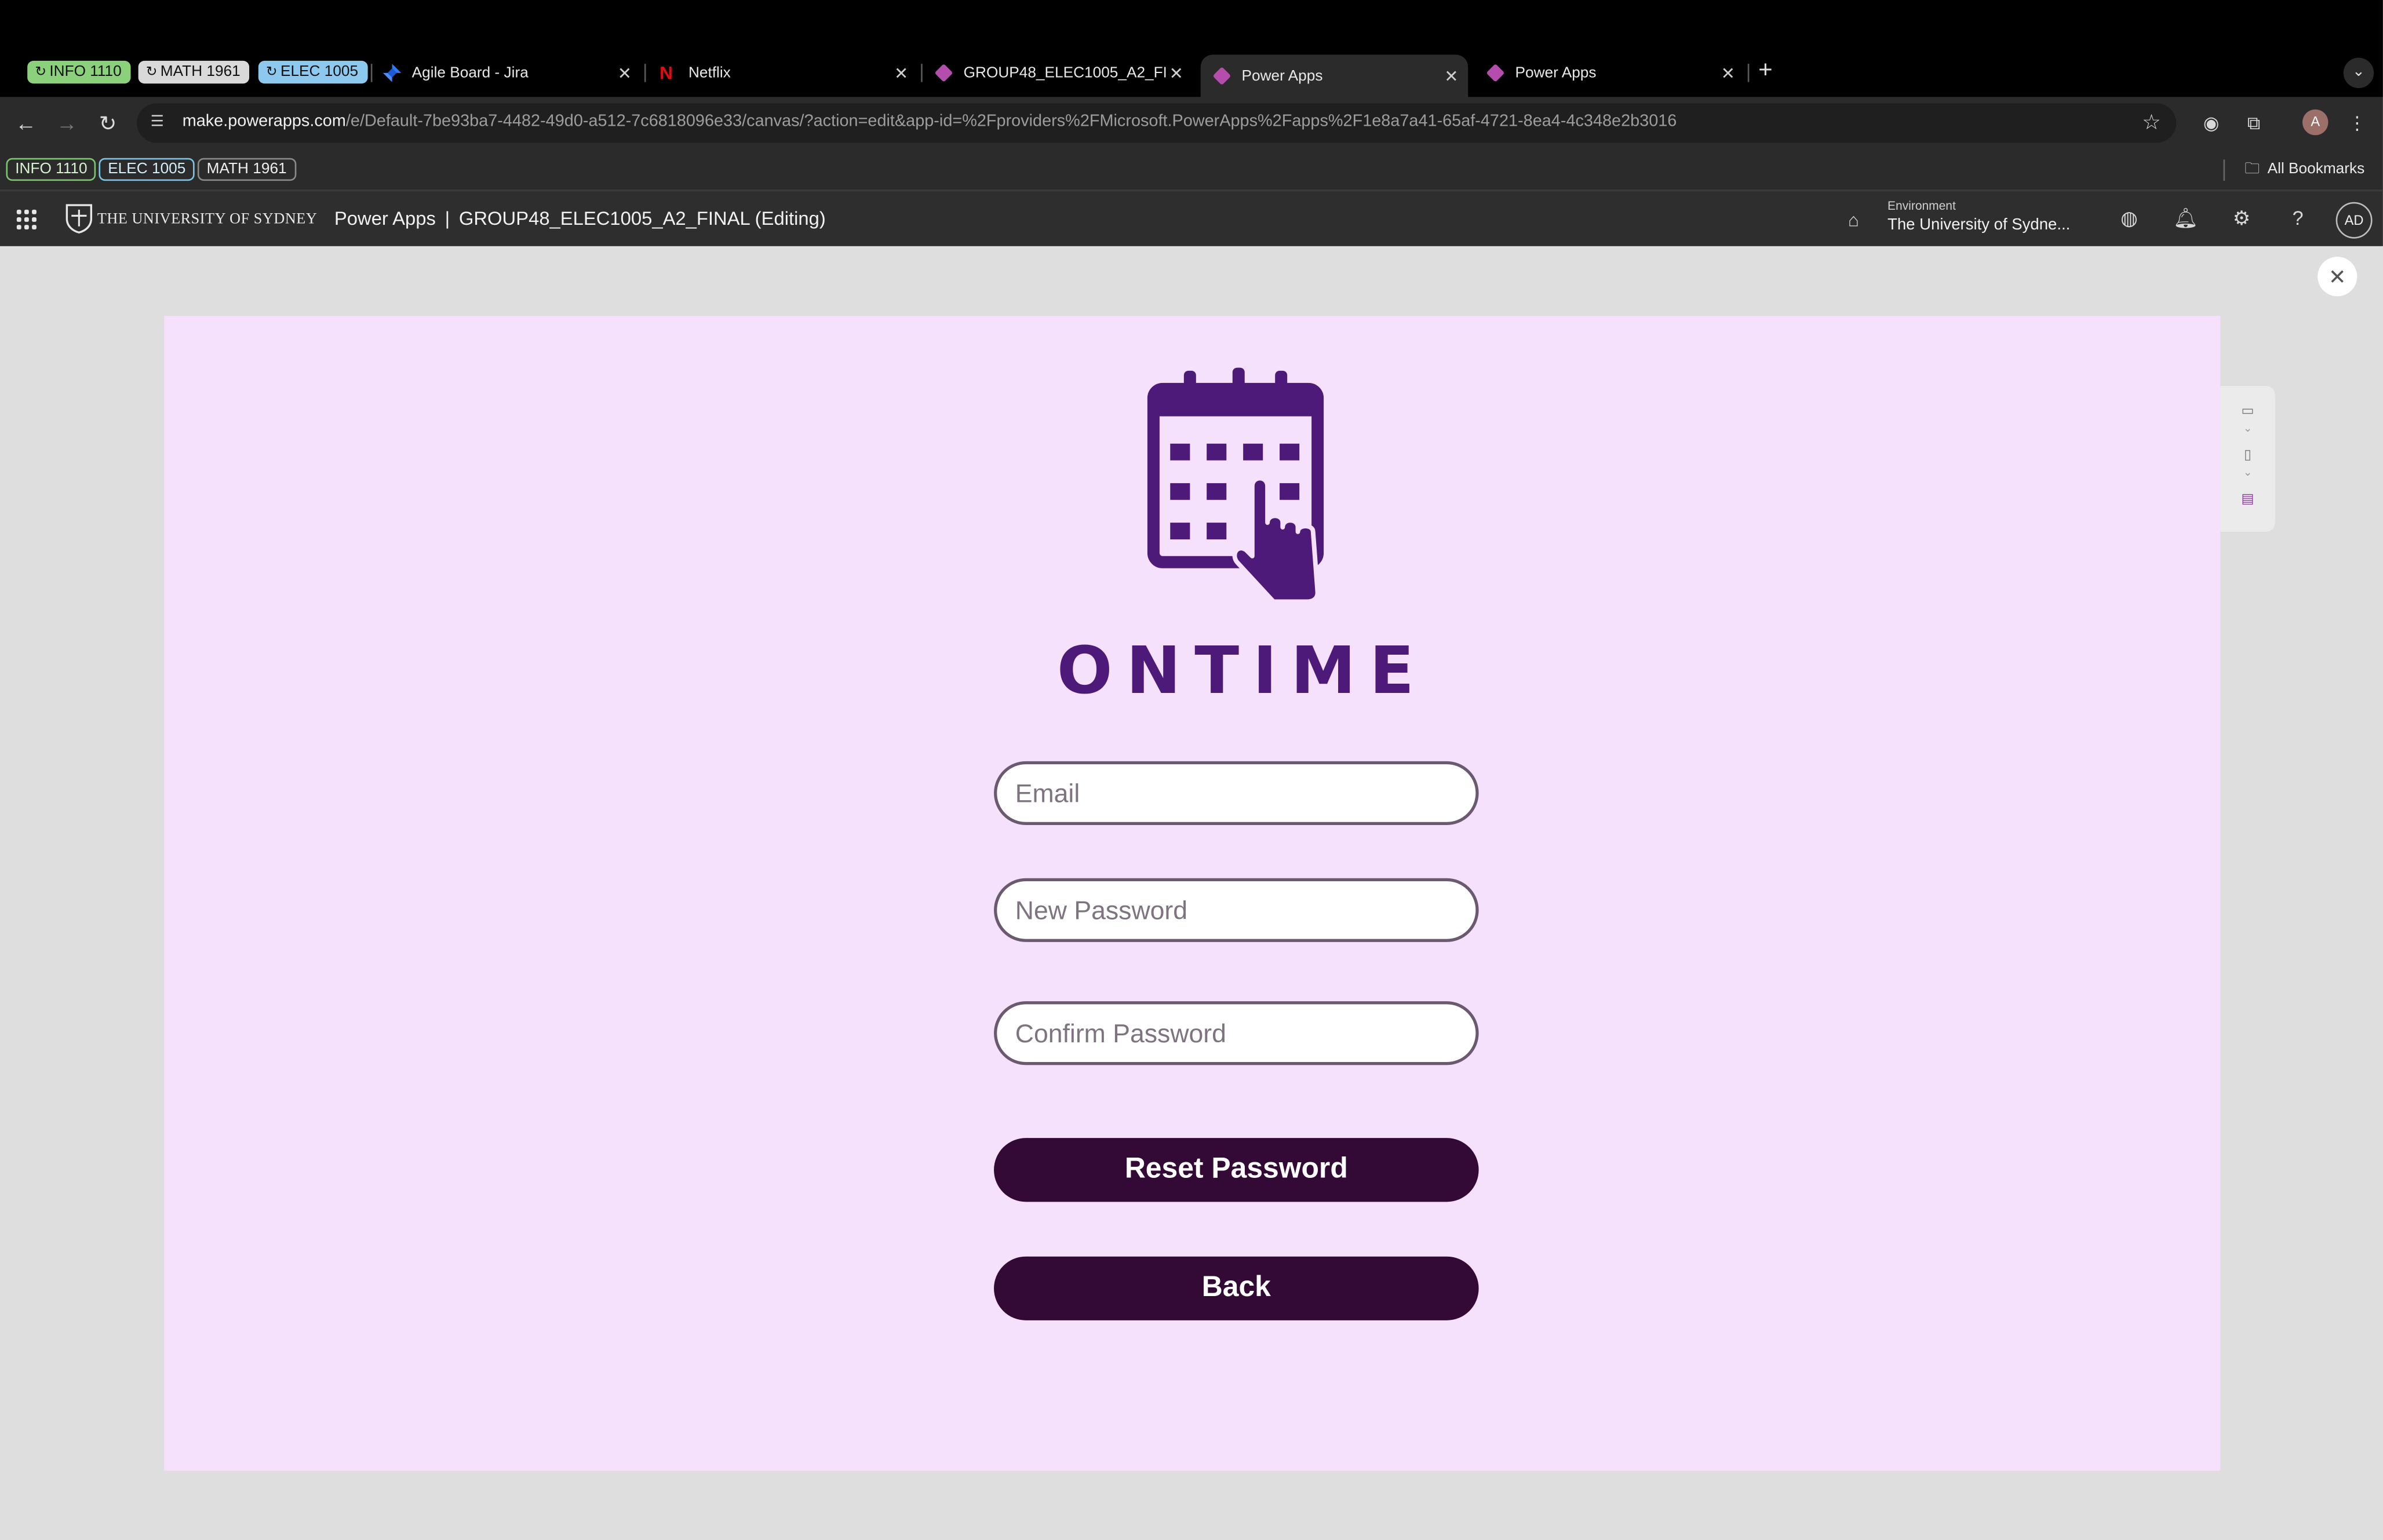 This screenshot has width=2383, height=1540. Describe the element at coordinates (2358, 73) in the screenshot. I see `tab-search-icon: ⌄` at that location.